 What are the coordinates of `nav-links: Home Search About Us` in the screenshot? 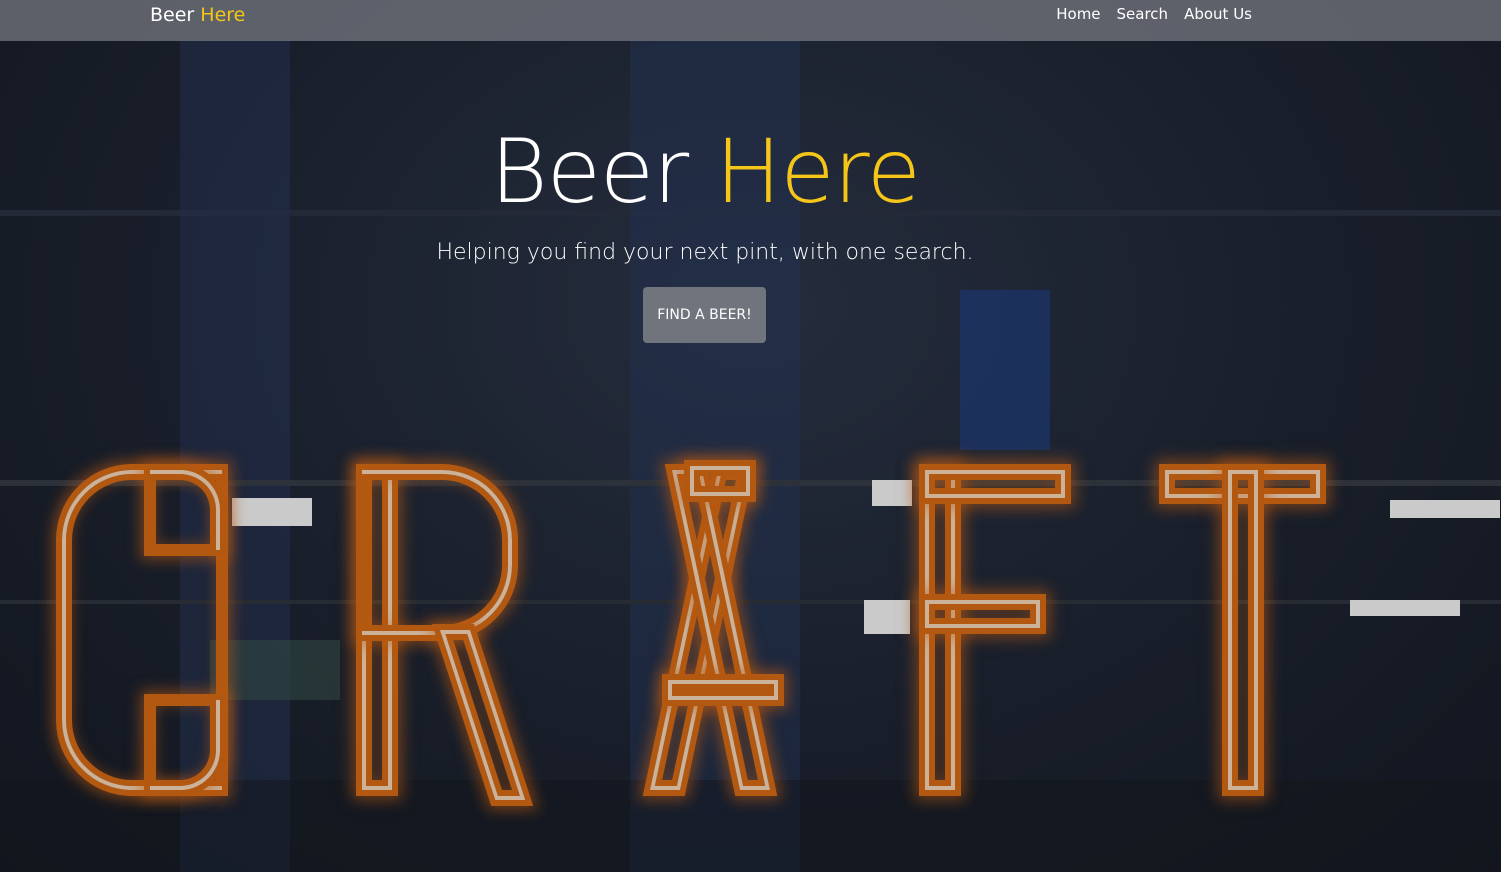 It's located at (1154, 14).